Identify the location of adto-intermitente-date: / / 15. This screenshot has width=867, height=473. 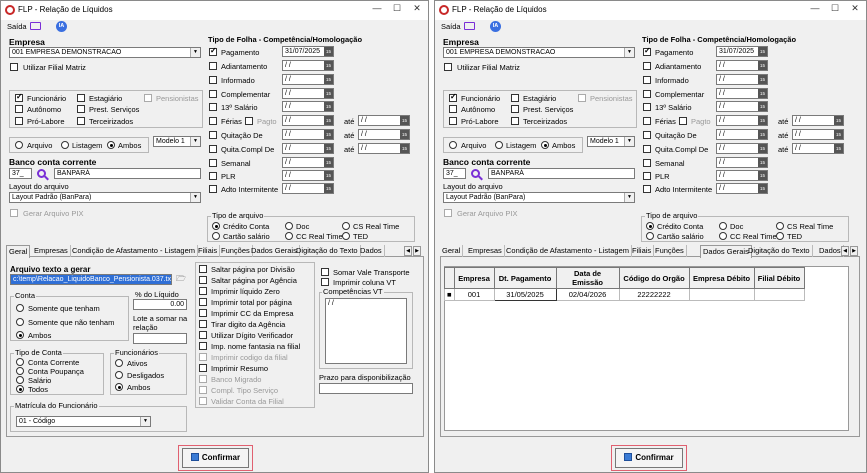
(308, 188).